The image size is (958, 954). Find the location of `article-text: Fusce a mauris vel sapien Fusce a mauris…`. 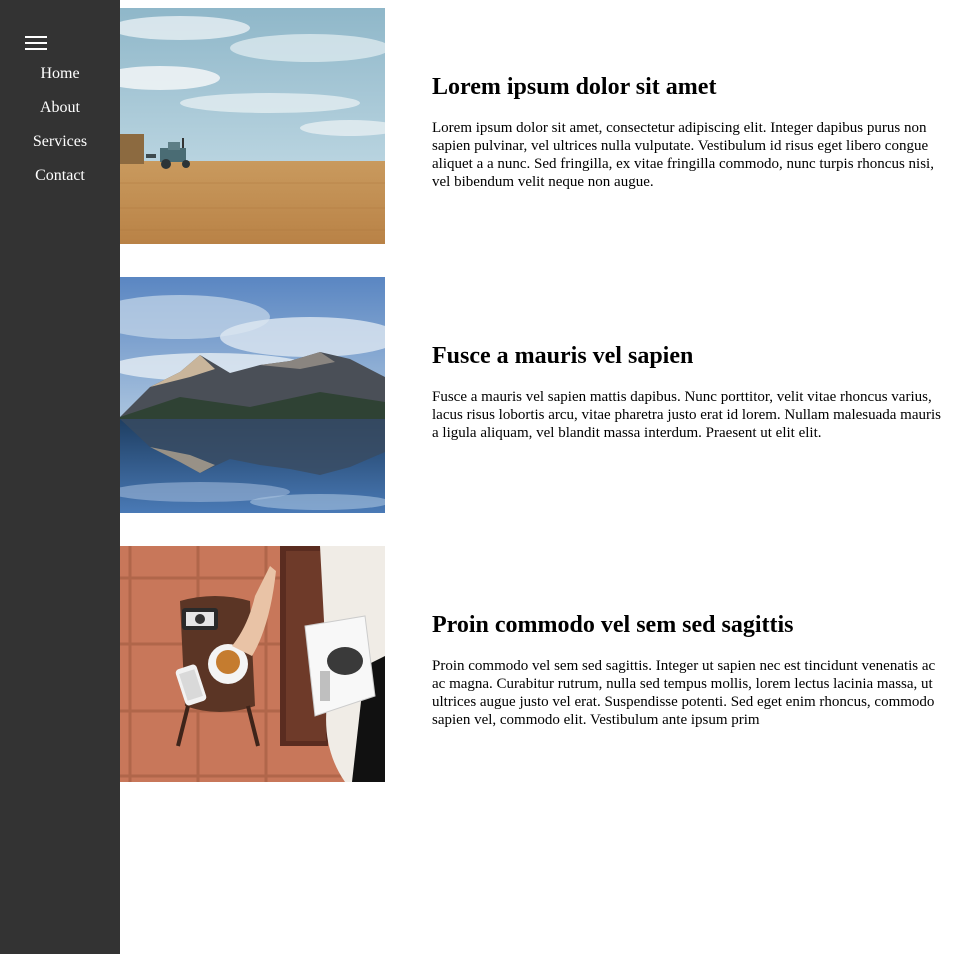

article-text: Fusce a mauris vel sapien Fusce a mauris… is located at coordinates (690, 392).